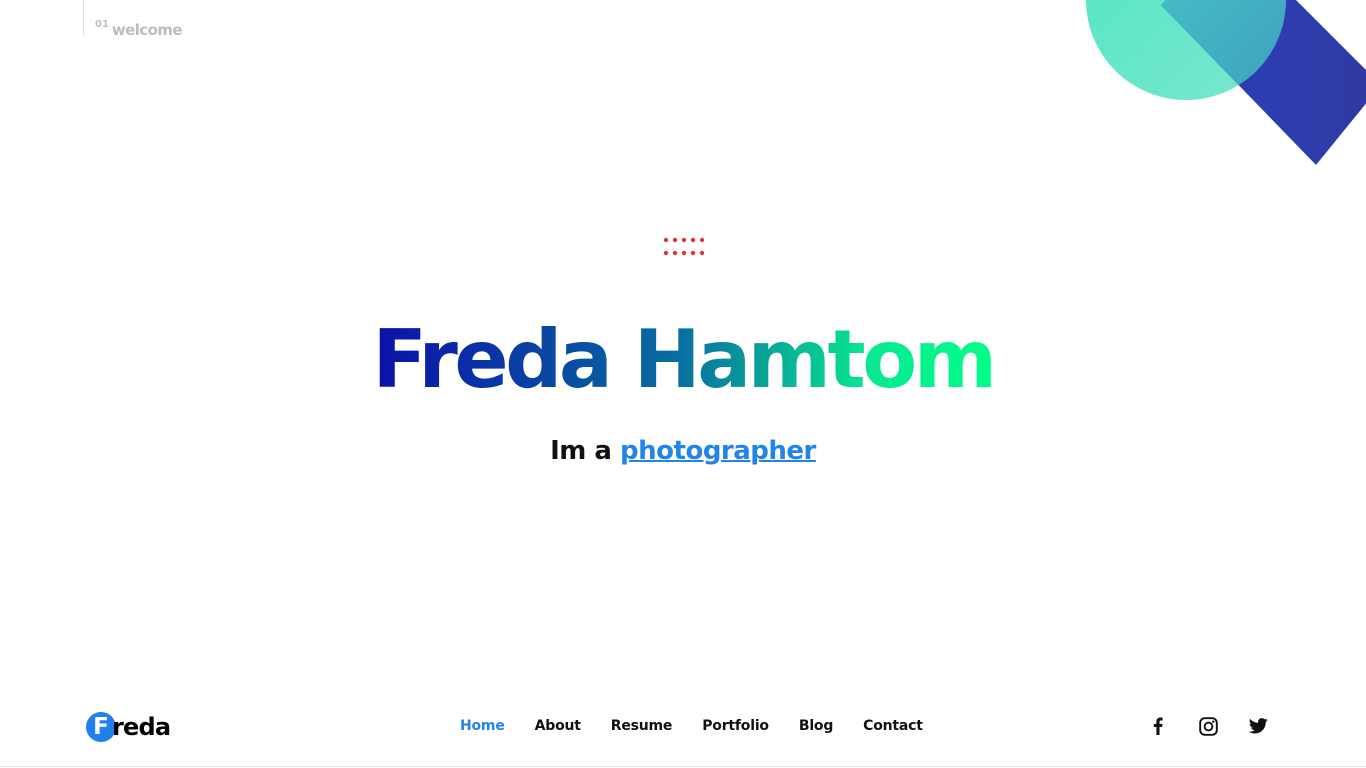 This screenshot has height=768, width=1366. I want to click on nav-item-blog: Blog, so click(816, 726).